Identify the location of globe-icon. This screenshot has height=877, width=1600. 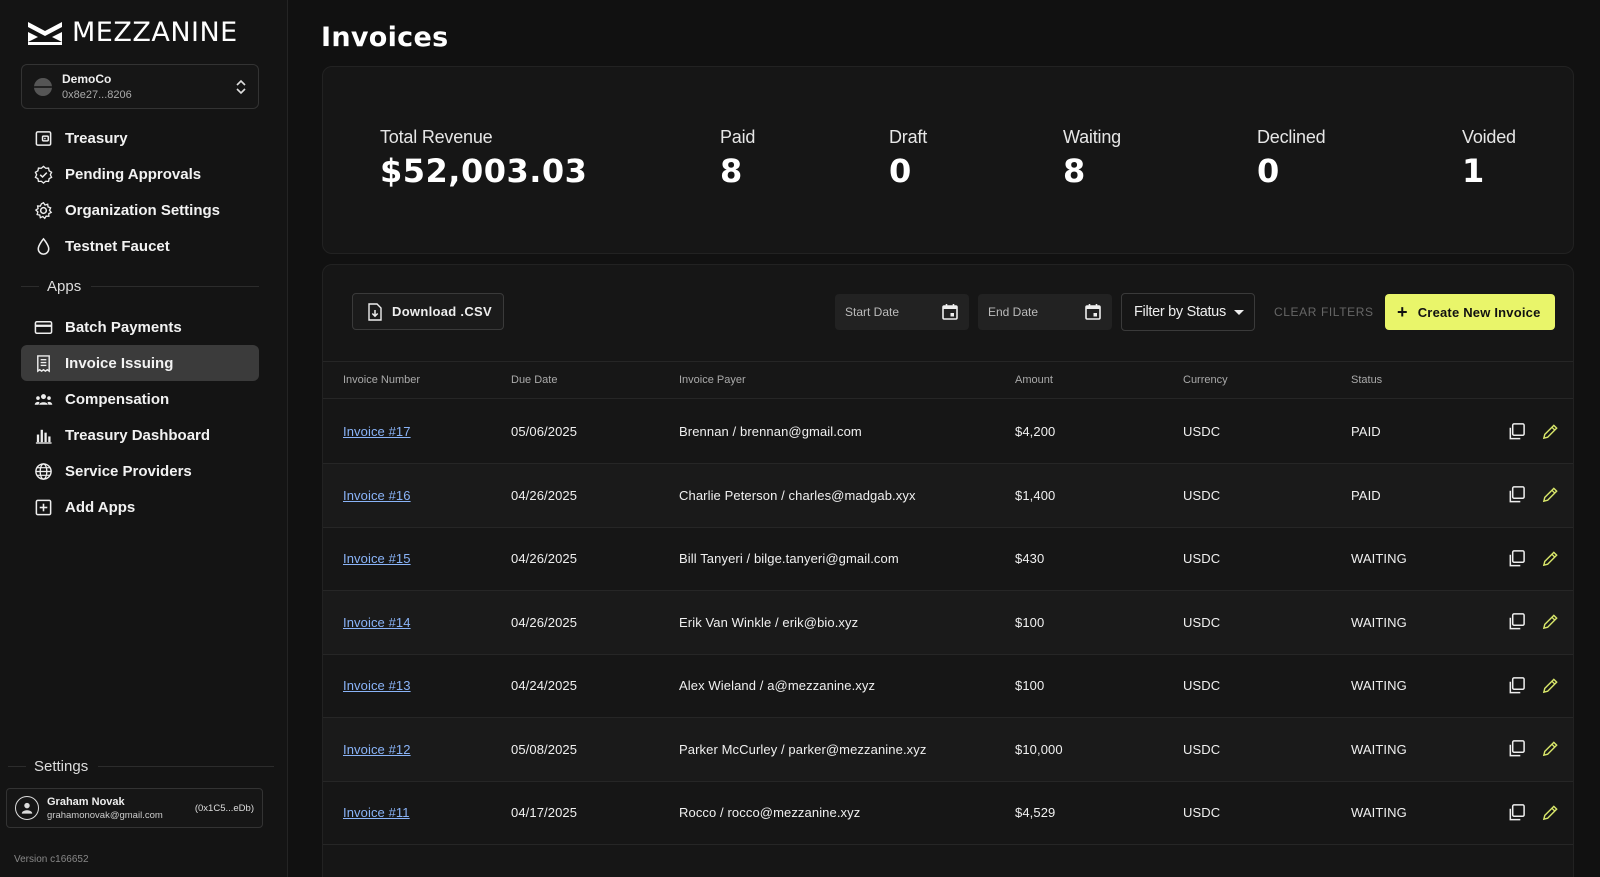
(43, 471).